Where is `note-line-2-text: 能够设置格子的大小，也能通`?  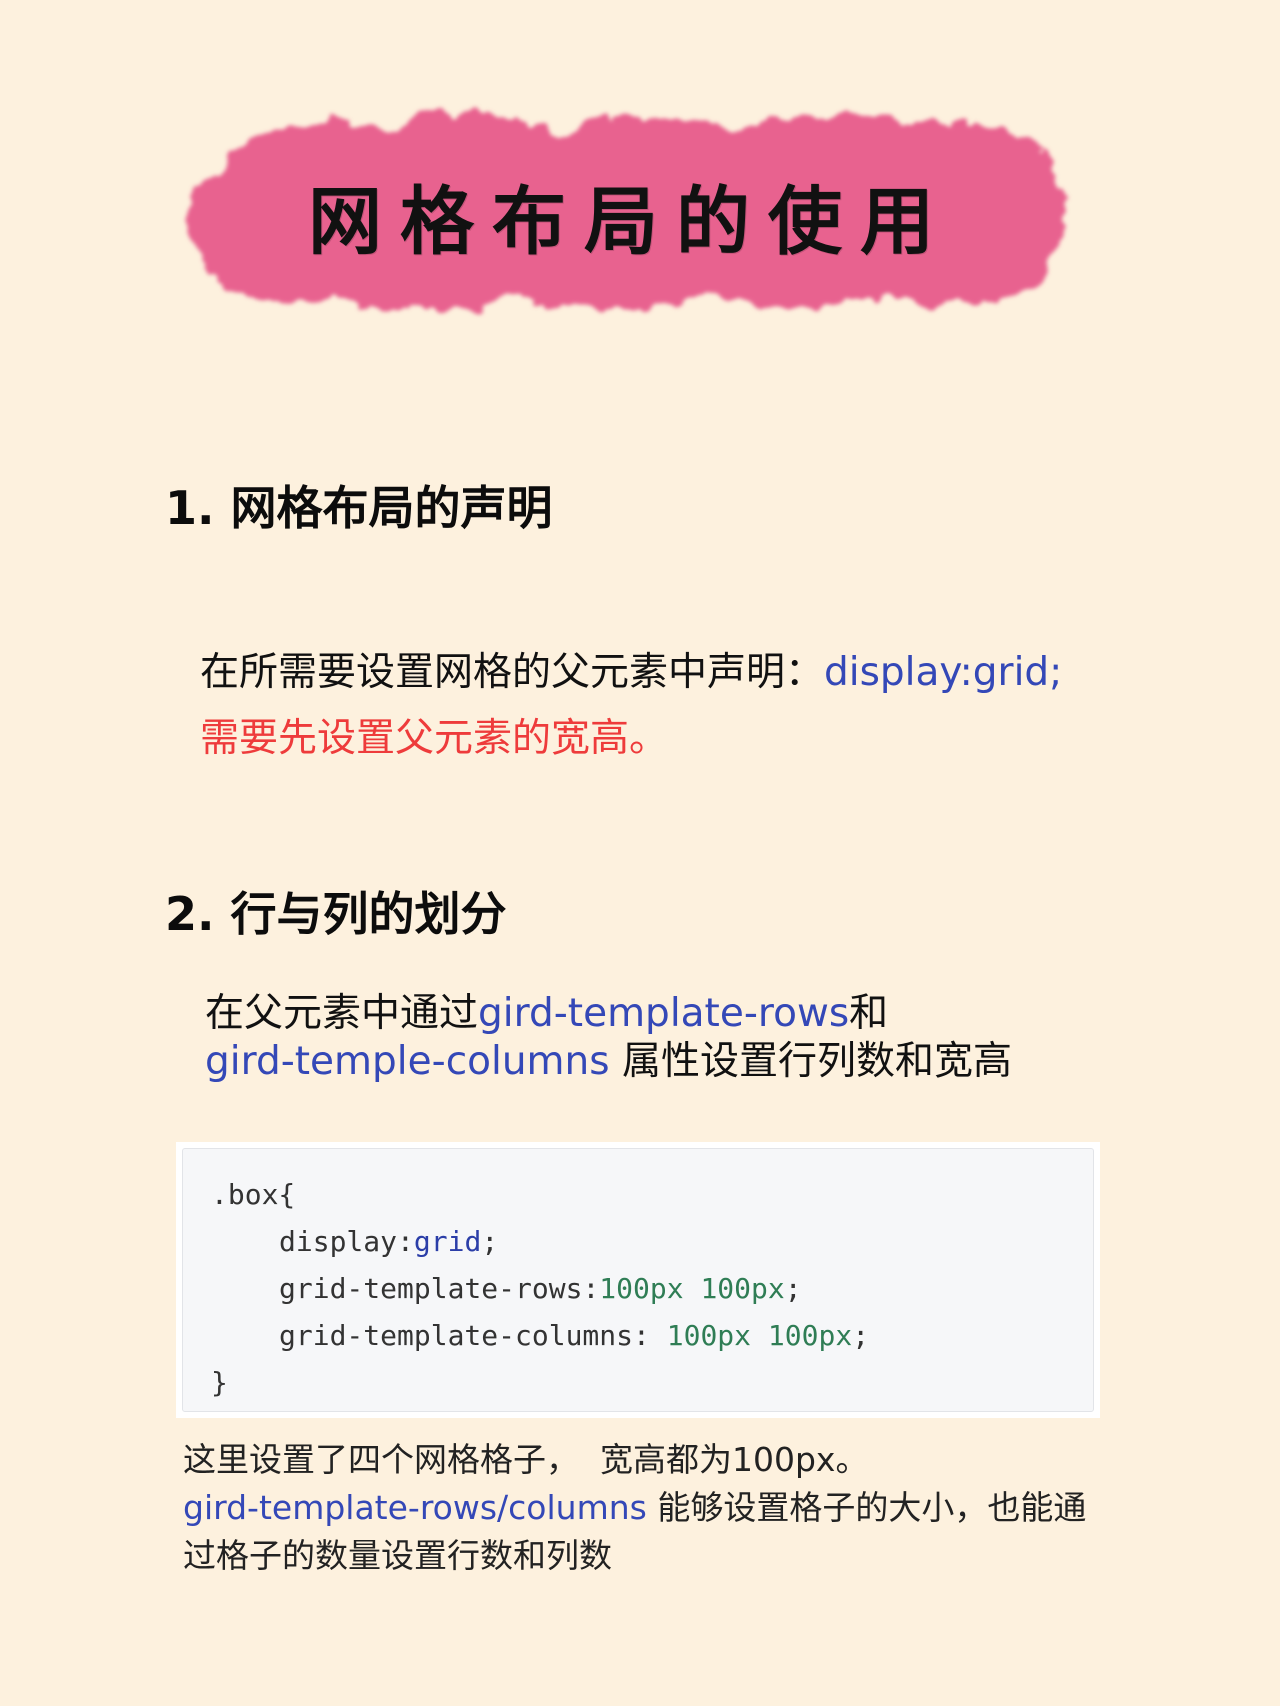 note-line-2-text: 能够设置格子的大小，也能通 is located at coordinates (866, 1507).